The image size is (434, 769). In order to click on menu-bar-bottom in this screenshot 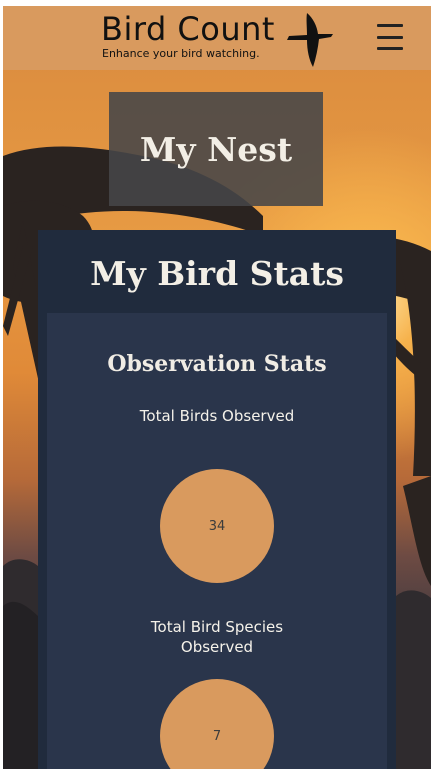, I will do `click(390, 48)`.